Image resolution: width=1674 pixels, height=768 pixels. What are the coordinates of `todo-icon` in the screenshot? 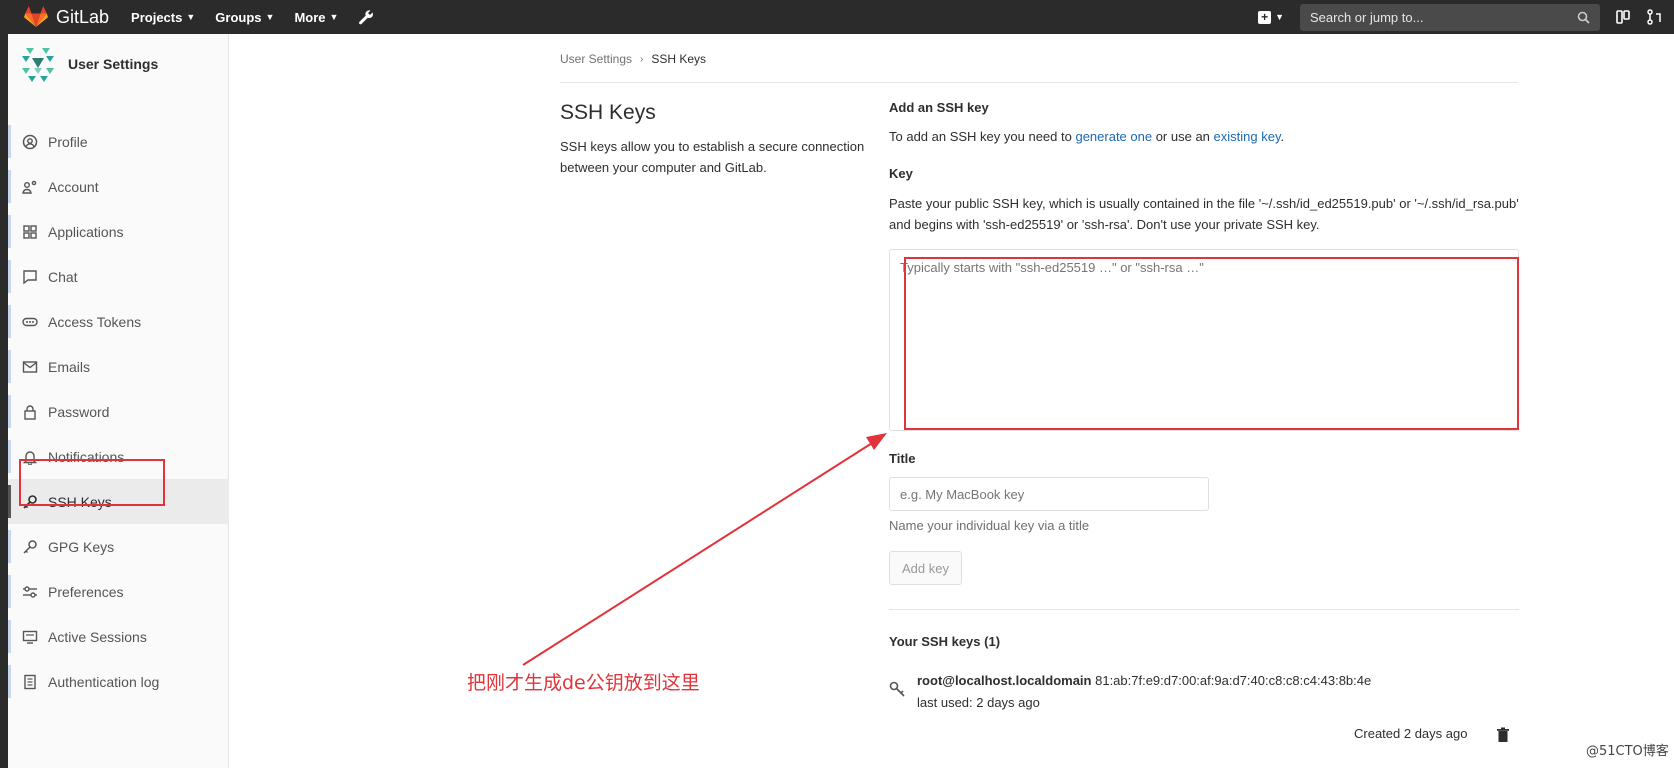 It's located at (1623, 17).